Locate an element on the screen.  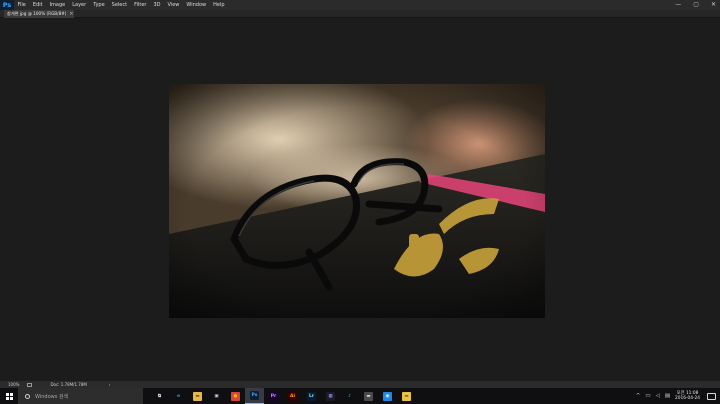
media-encoder-icon: ▦ is located at coordinates (330, 396).